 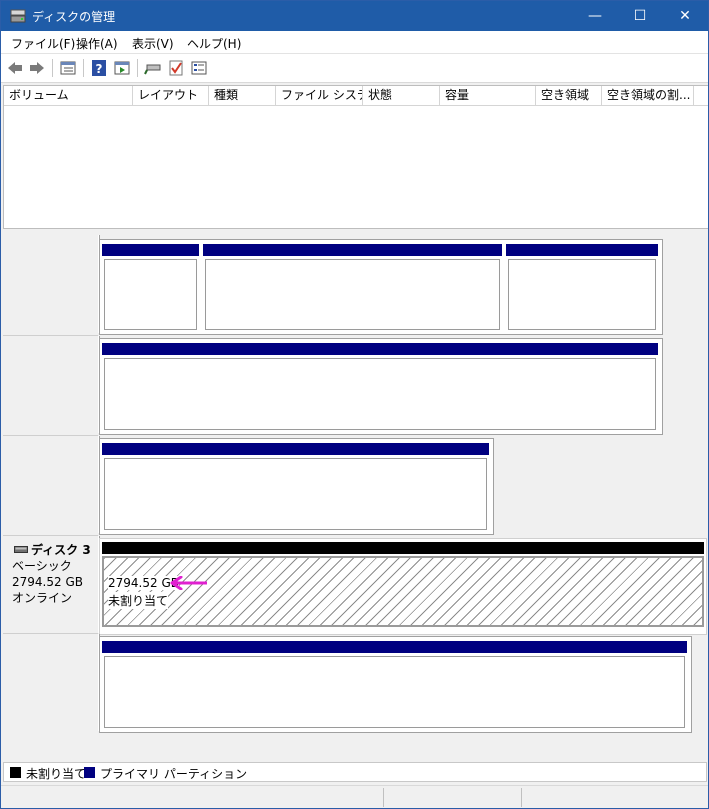 I want to click on check-icon, so click(x=176, y=68).